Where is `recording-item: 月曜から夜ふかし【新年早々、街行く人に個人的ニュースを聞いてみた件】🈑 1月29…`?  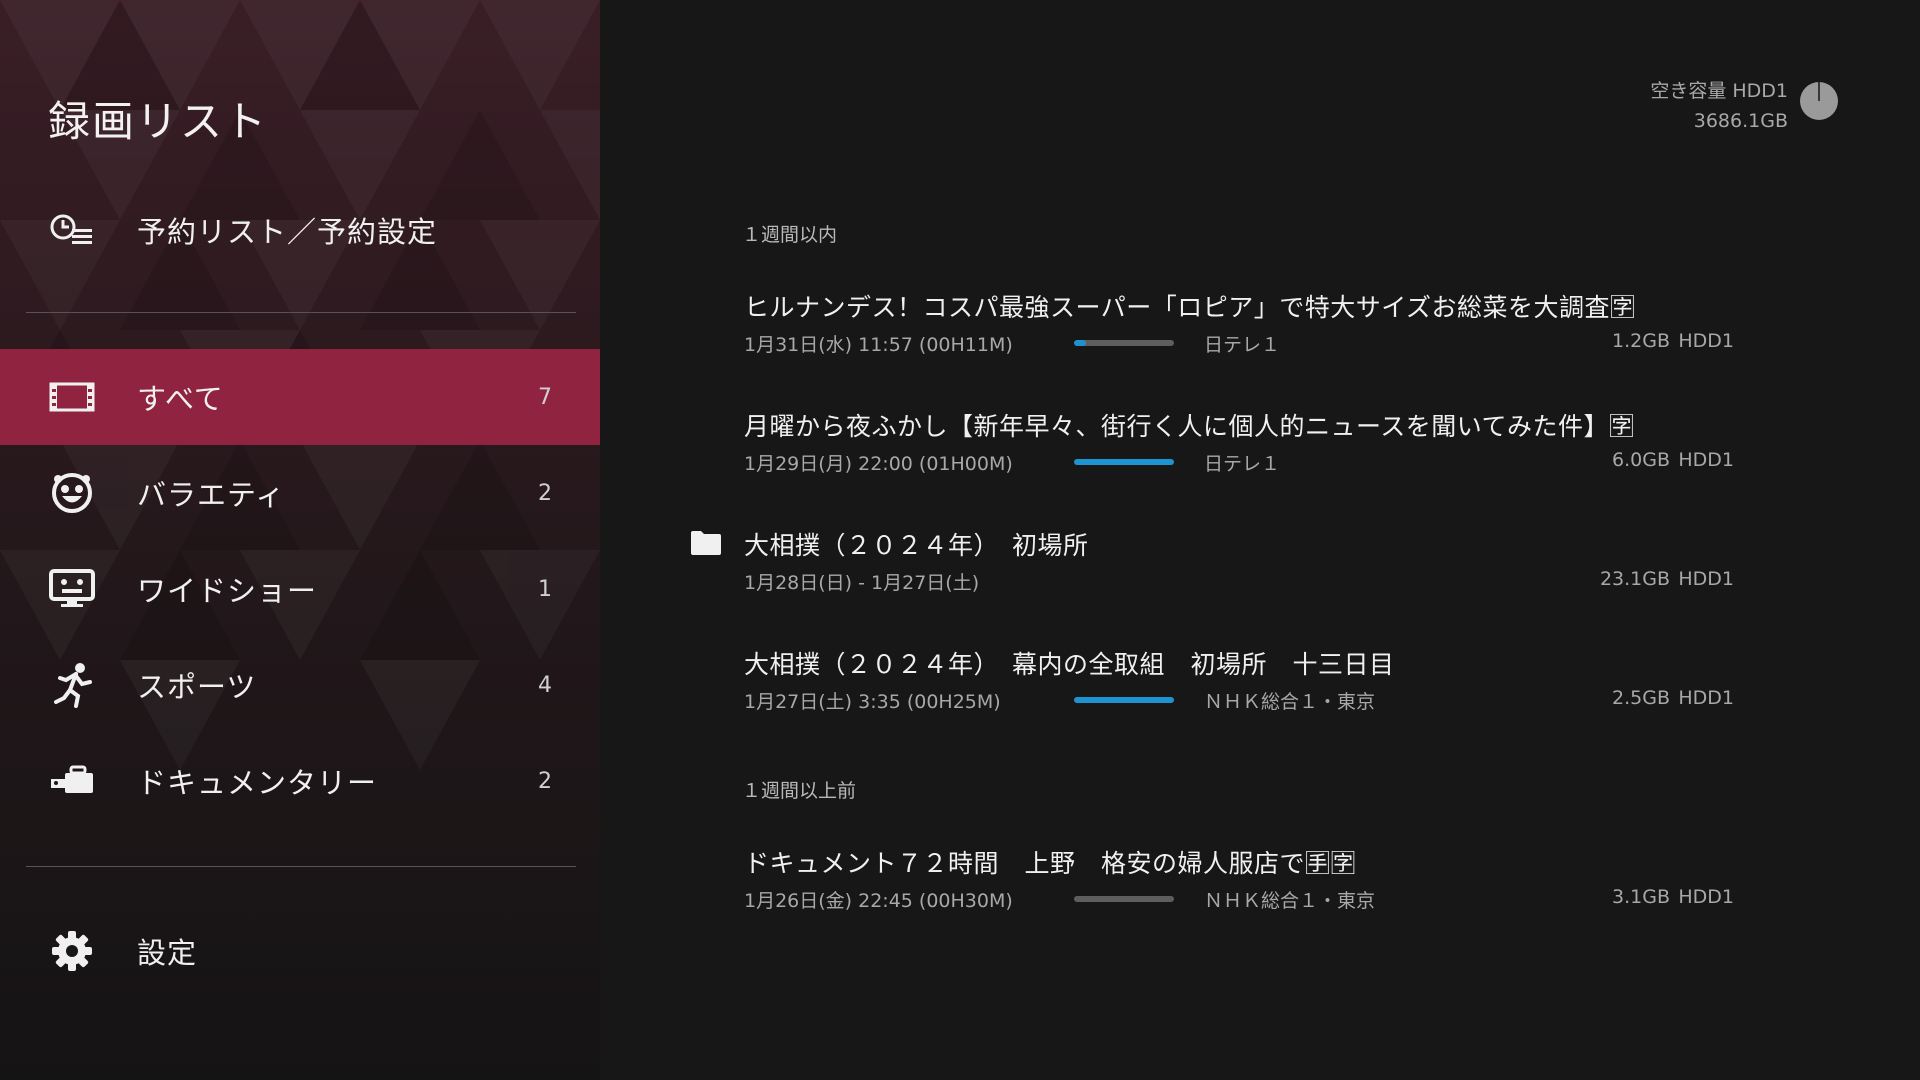 recording-item: 月曜から夜ふかし【新年早々、街行く人に個人的ニュースを聞いてみた件】🈑 1月29… is located at coordinates (1260, 462).